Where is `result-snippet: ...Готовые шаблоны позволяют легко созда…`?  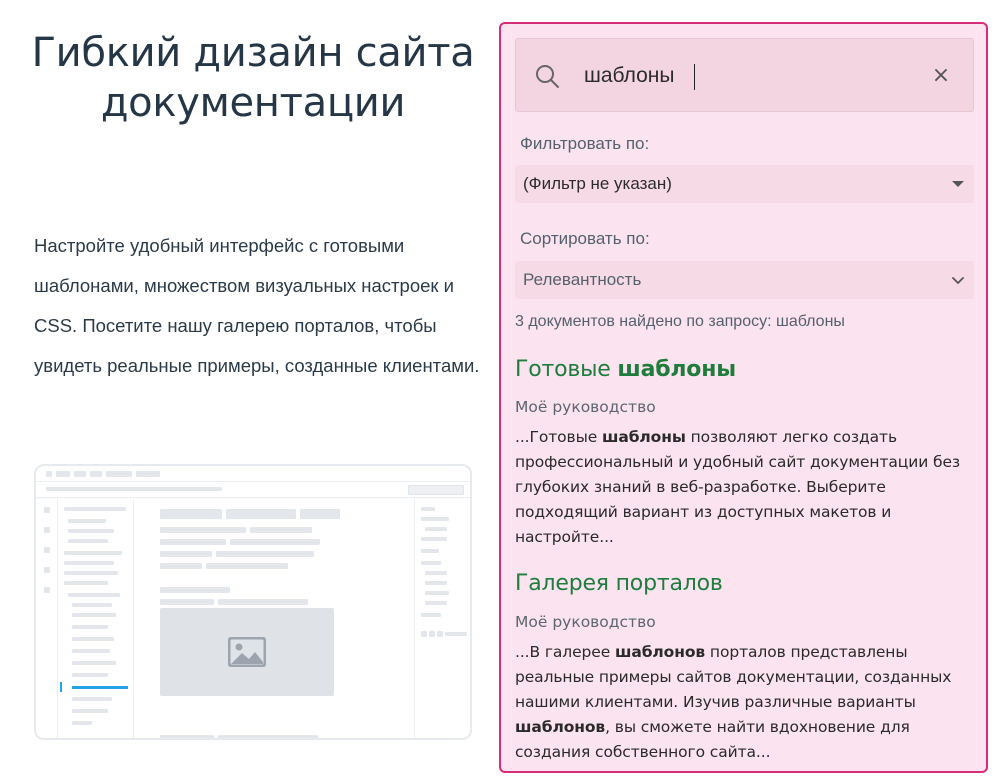
result-snippet: ...Готовые шаблоны позволяют легко созда… is located at coordinates (750, 487).